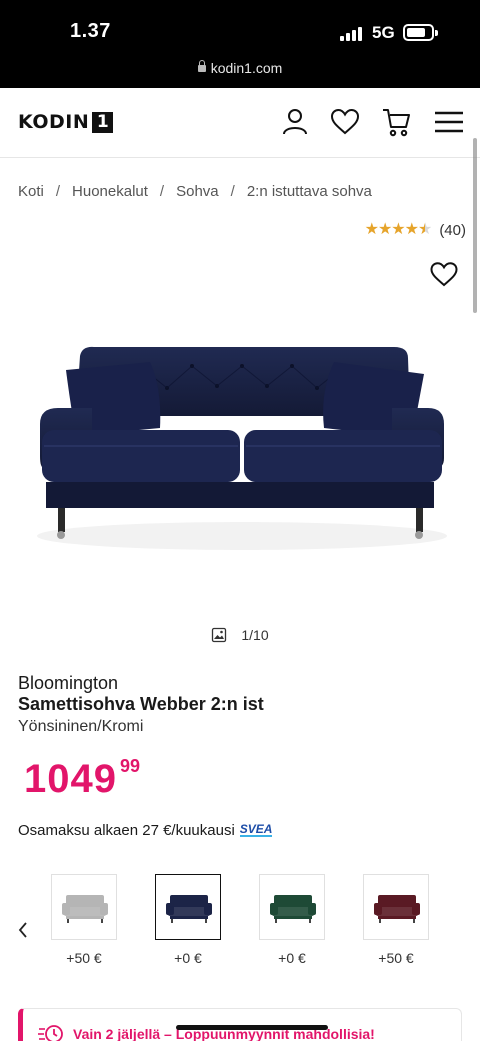 This screenshot has height=1041, width=480. I want to click on half-star-icon: ★, so click(424, 229).